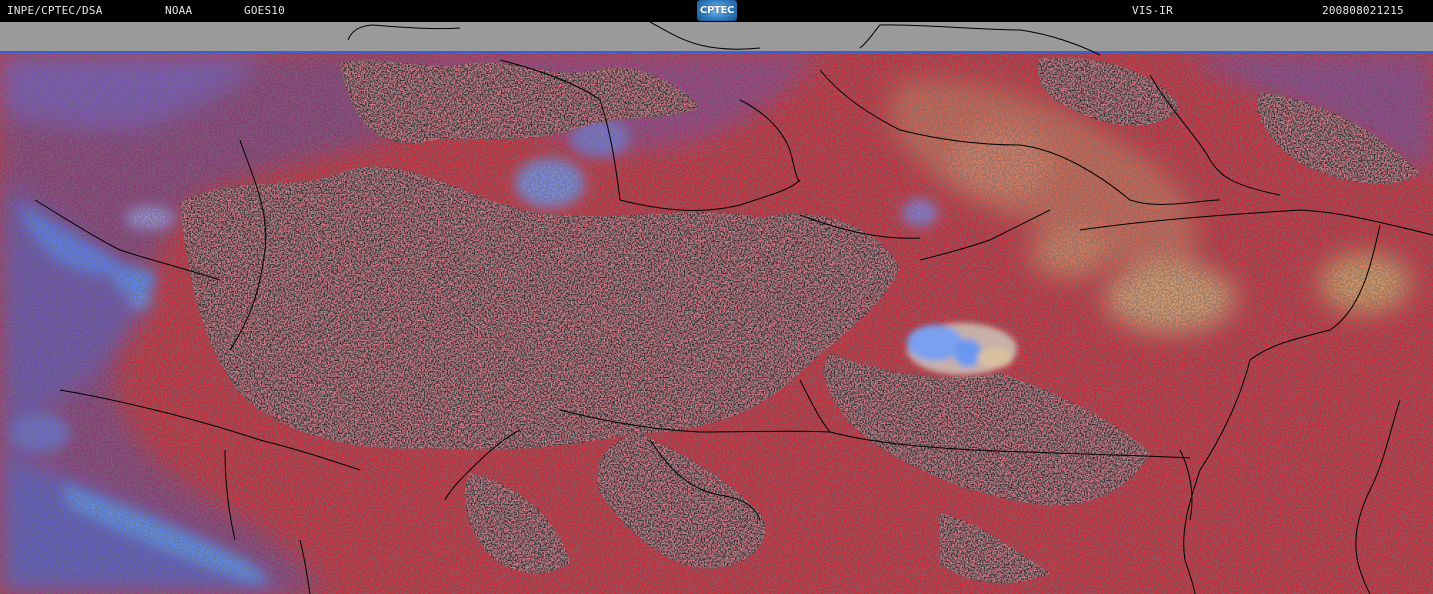 The height and width of the screenshot is (594, 1433). I want to click on satellite-label: GOES10, so click(264, 10).